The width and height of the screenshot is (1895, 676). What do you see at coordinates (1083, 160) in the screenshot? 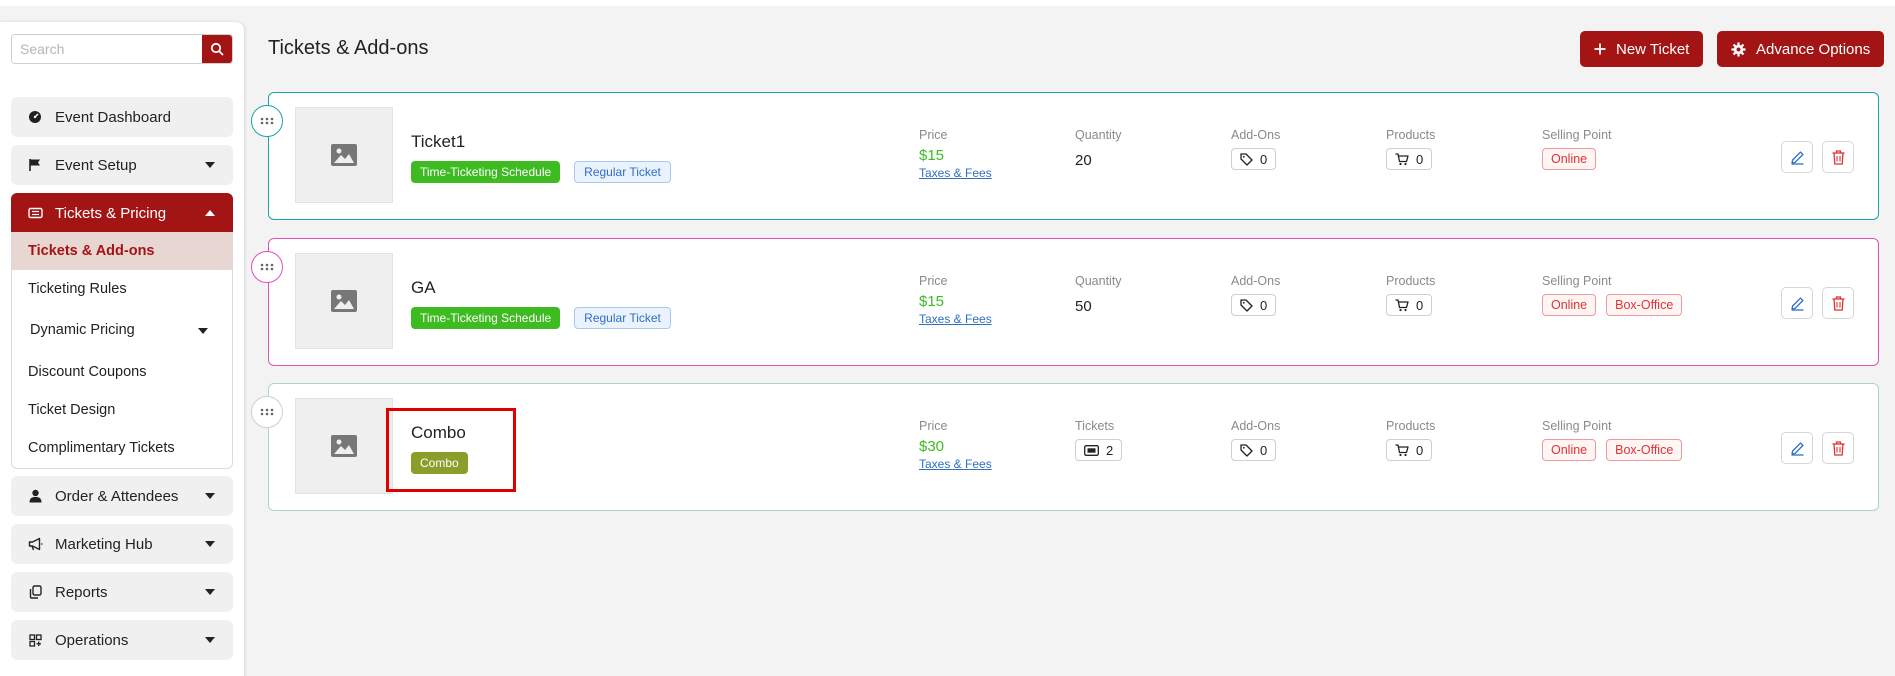
I see `quantity-value: 20` at bounding box center [1083, 160].